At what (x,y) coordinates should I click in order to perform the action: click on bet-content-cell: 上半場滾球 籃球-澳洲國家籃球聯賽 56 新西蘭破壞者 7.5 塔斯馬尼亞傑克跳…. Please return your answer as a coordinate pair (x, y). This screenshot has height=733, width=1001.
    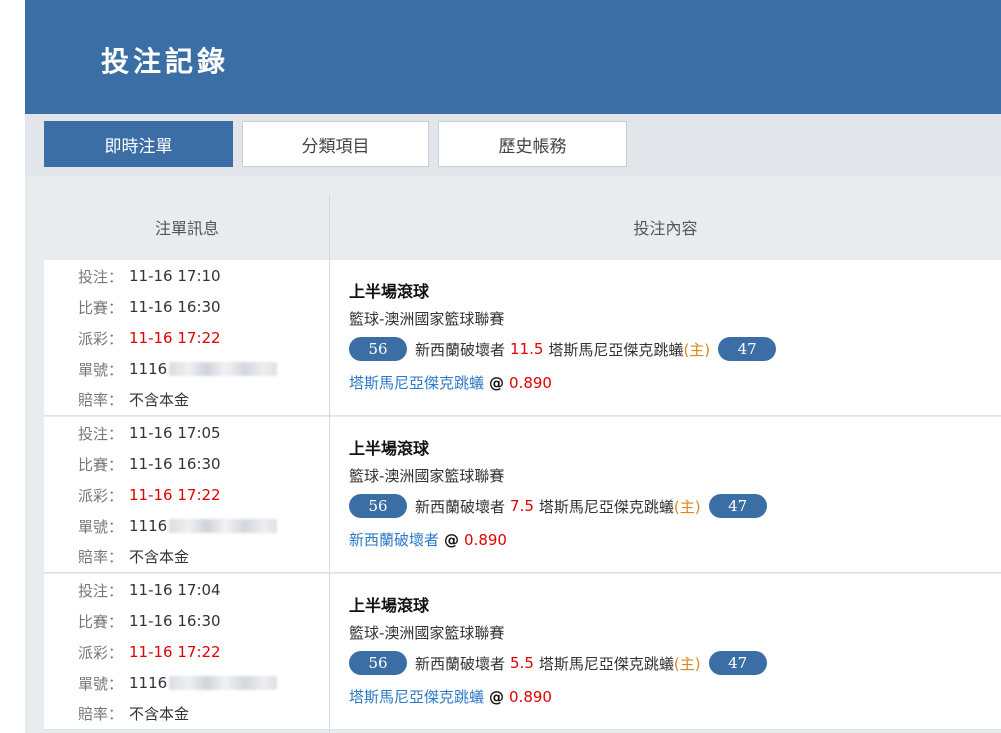
    Looking at the image, I should click on (665, 495).